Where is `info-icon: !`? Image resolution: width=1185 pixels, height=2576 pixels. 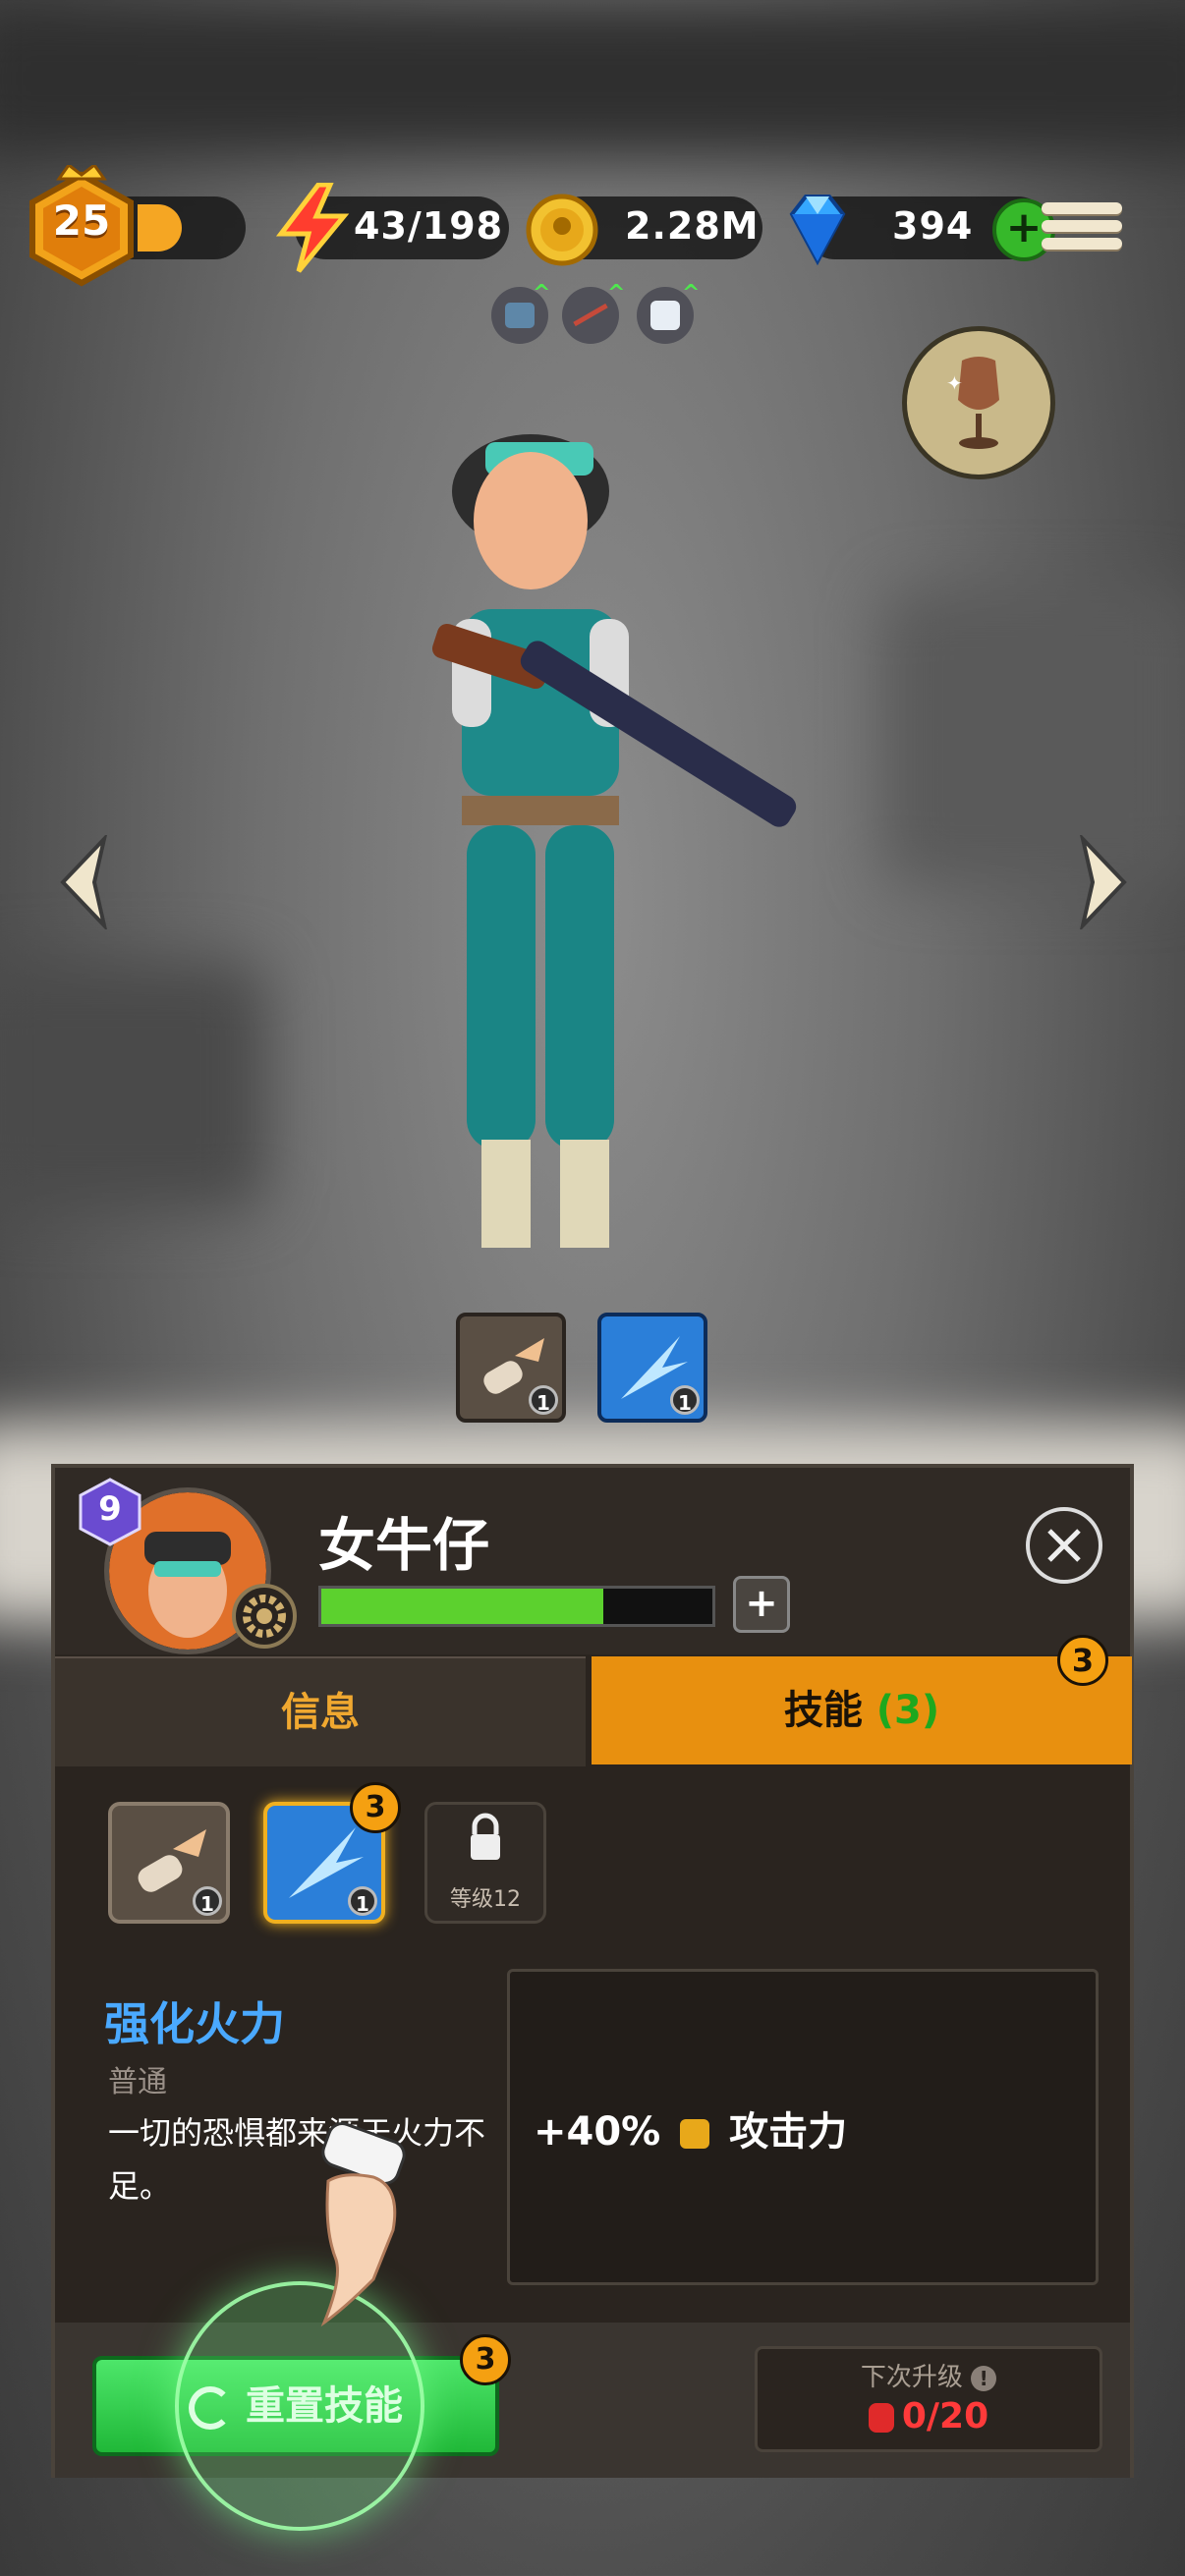
info-icon: ! is located at coordinates (984, 2378).